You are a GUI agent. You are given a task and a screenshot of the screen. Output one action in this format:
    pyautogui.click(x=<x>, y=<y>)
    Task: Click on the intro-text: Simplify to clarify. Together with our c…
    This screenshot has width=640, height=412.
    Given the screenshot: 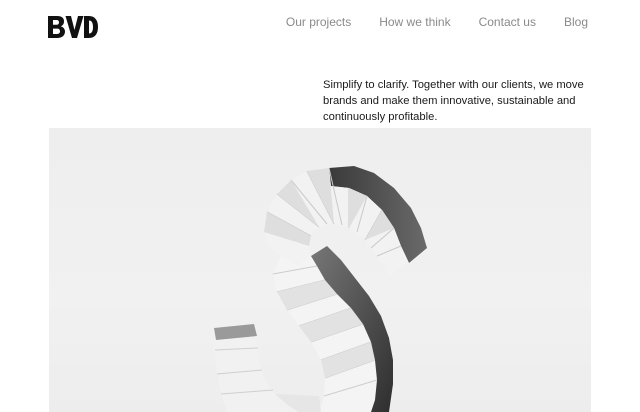 What is the action you would take?
    pyautogui.click(x=453, y=101)
    